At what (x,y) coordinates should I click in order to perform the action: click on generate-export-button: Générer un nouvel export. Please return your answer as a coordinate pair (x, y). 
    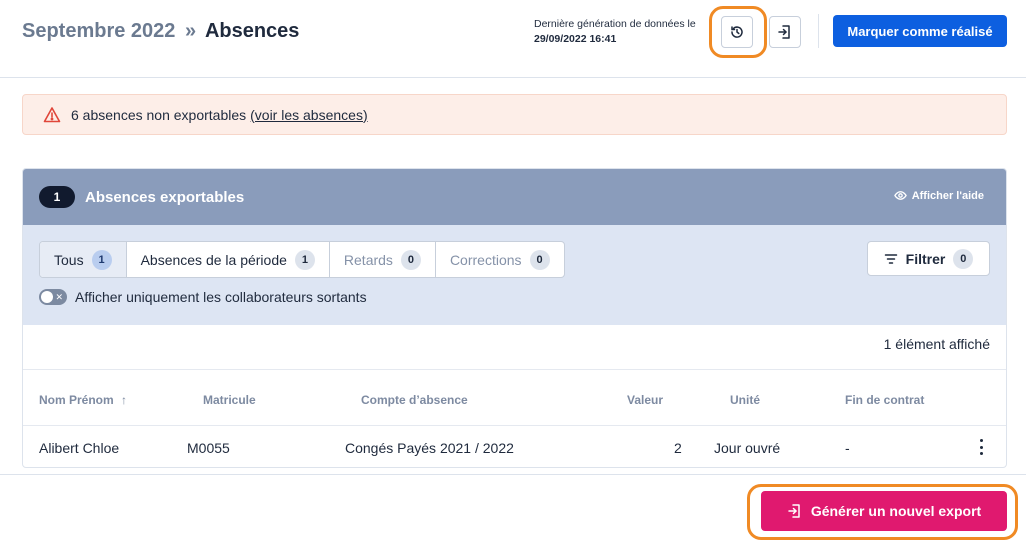
    Looking at the image, I should click on (884, 511).